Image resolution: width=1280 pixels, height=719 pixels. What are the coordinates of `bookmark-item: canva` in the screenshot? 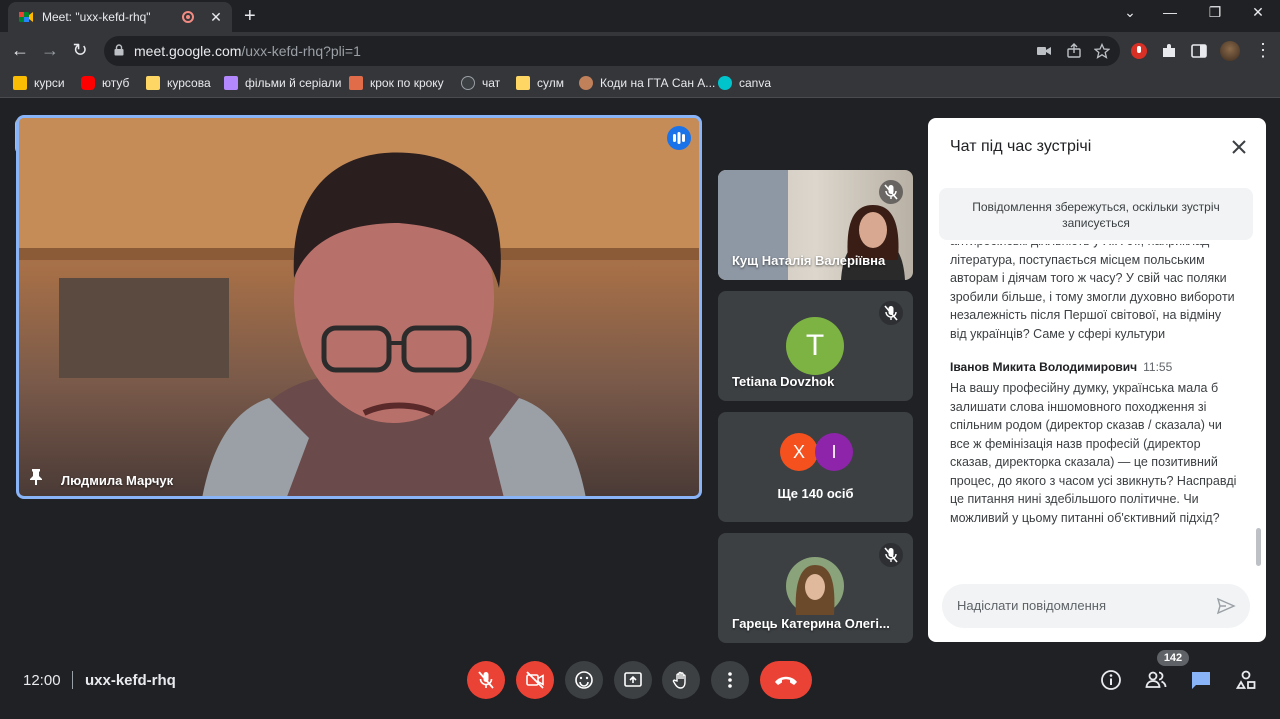 It's located at (744, 83).